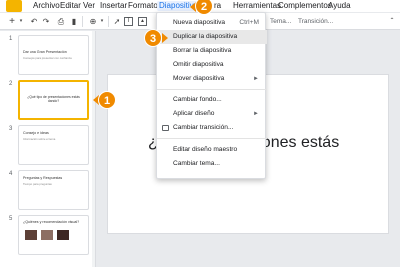 This screenshot has height=267, width=400. What do you see at coordinates (217, 6) in the screenshot?
I see `menu-organizar-partial: ra` at bounding box center [217, 6].